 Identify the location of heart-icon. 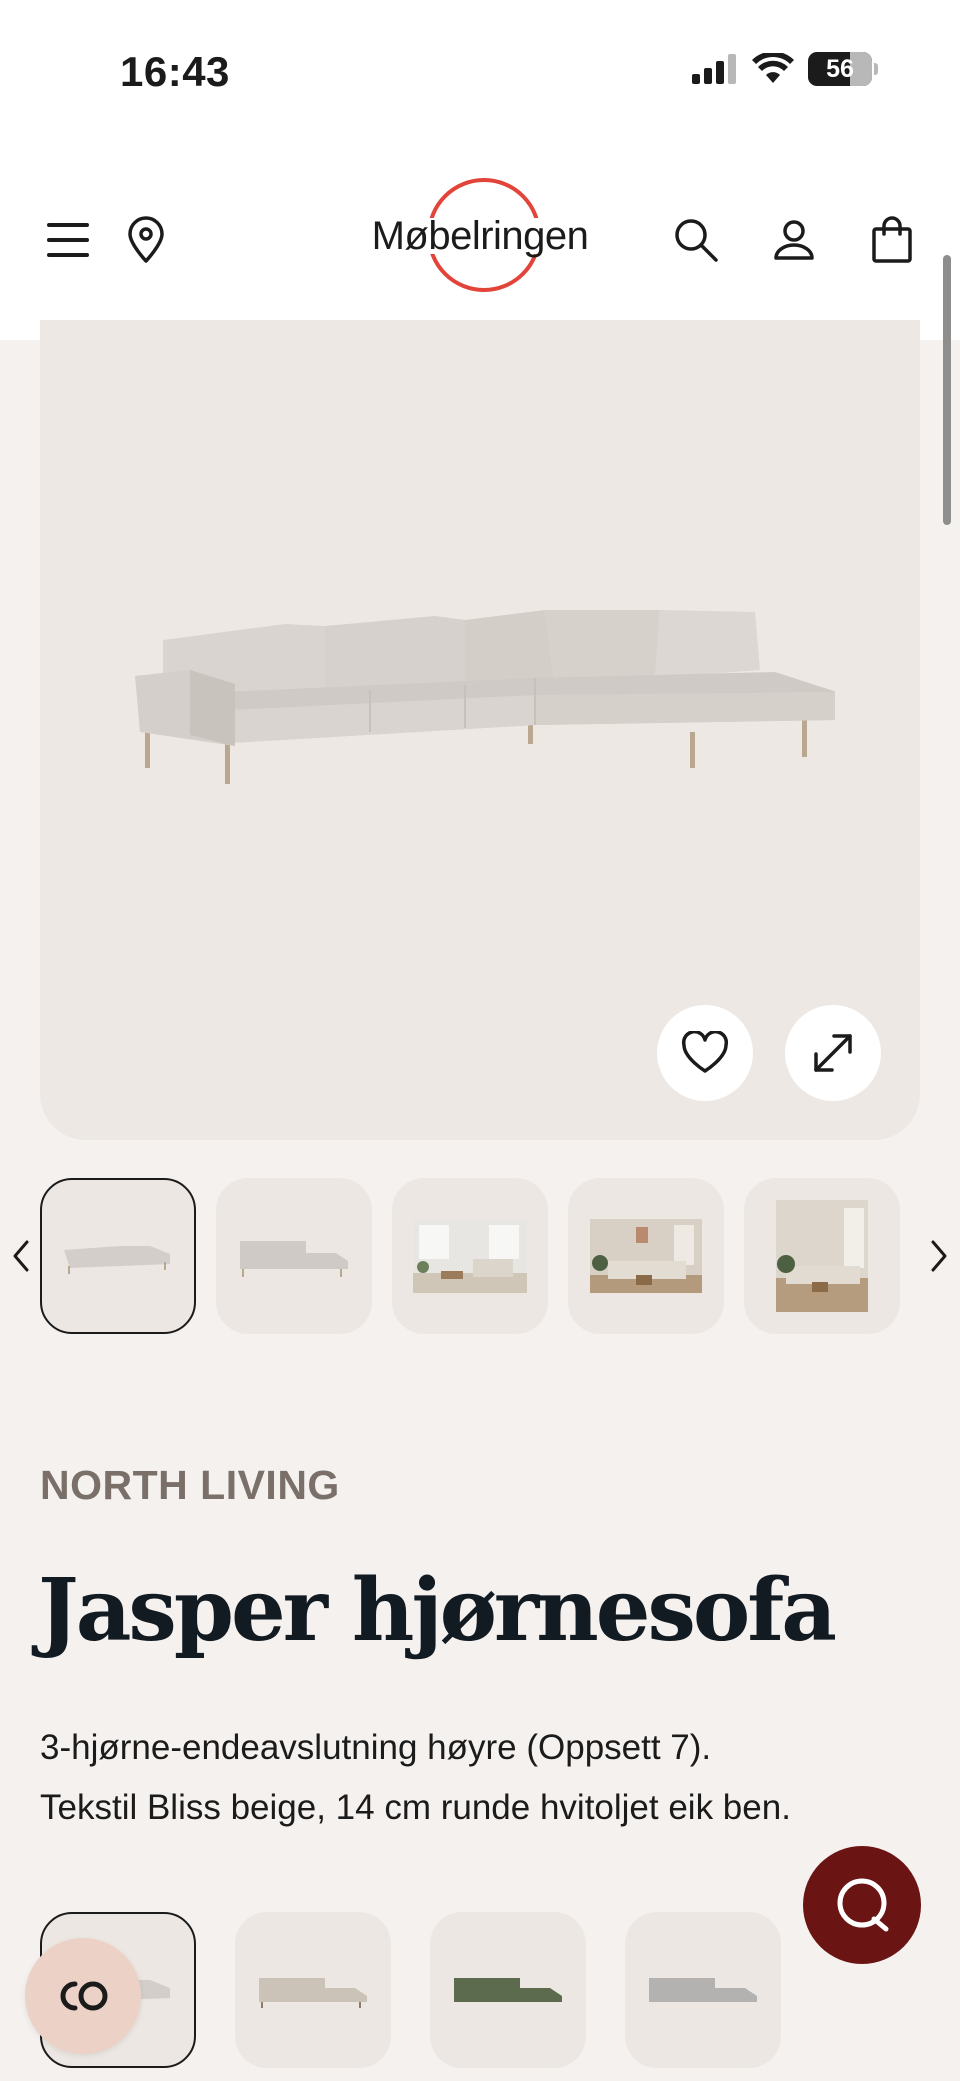
(705, 1052).